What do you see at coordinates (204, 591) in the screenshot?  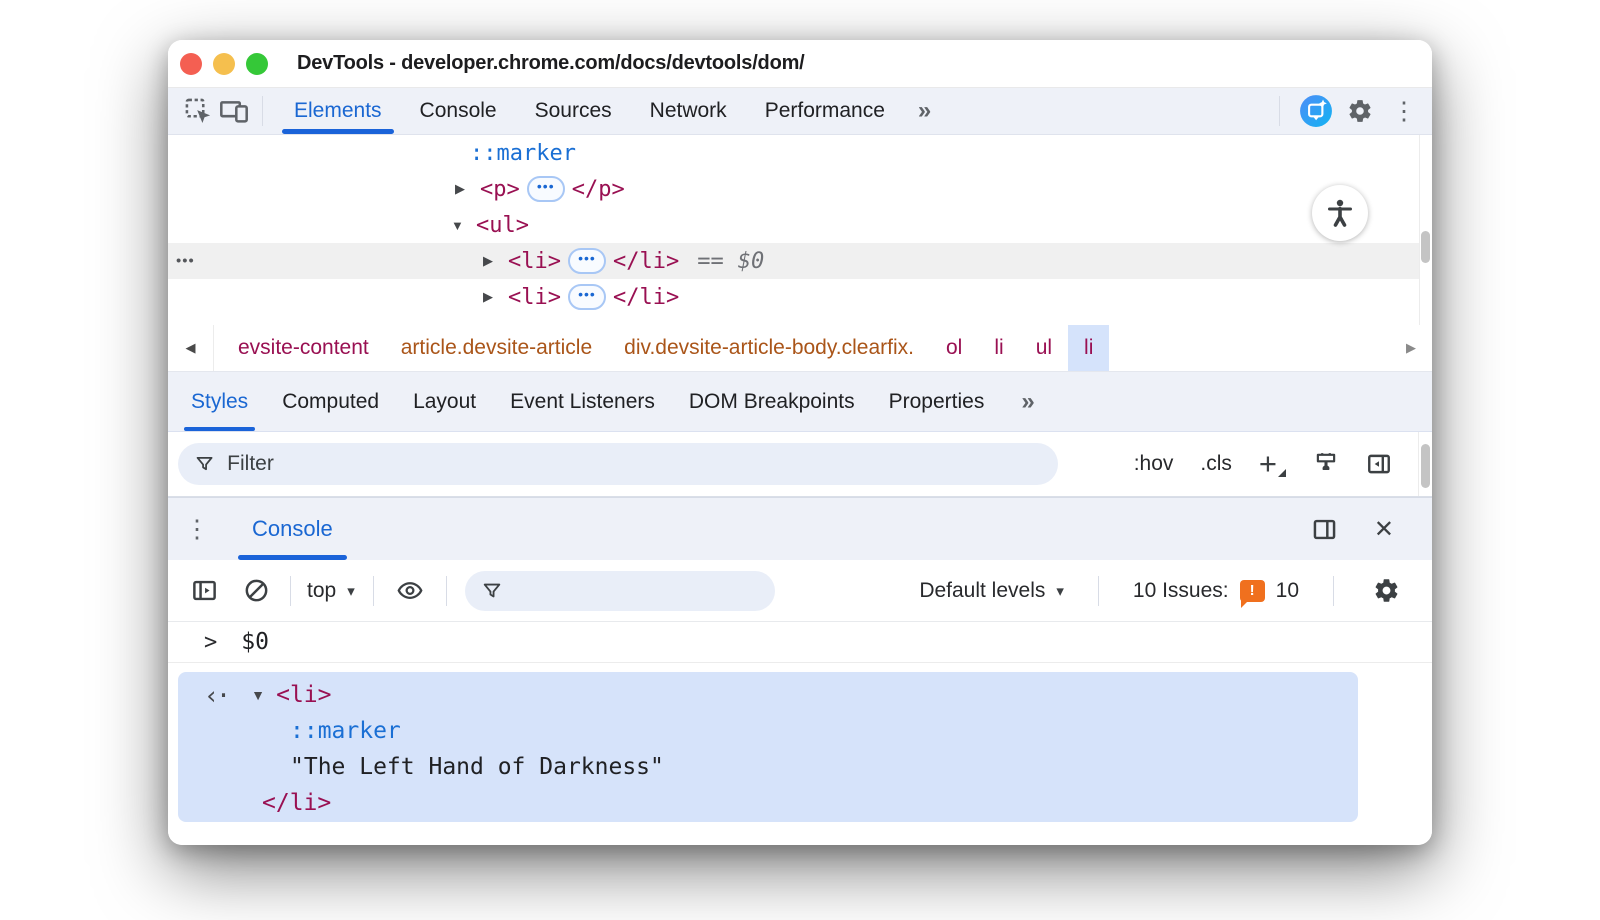 I see `console-sidebar-icon` at bounding box center [204, 591].